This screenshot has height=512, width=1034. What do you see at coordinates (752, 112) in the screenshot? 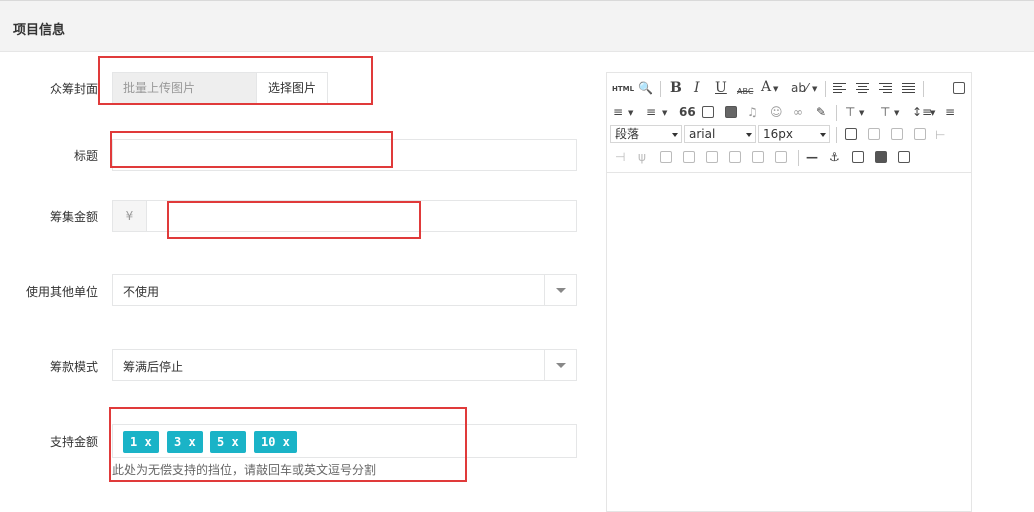
I see `music-icon: ♫` at bounding box center [752, 112].